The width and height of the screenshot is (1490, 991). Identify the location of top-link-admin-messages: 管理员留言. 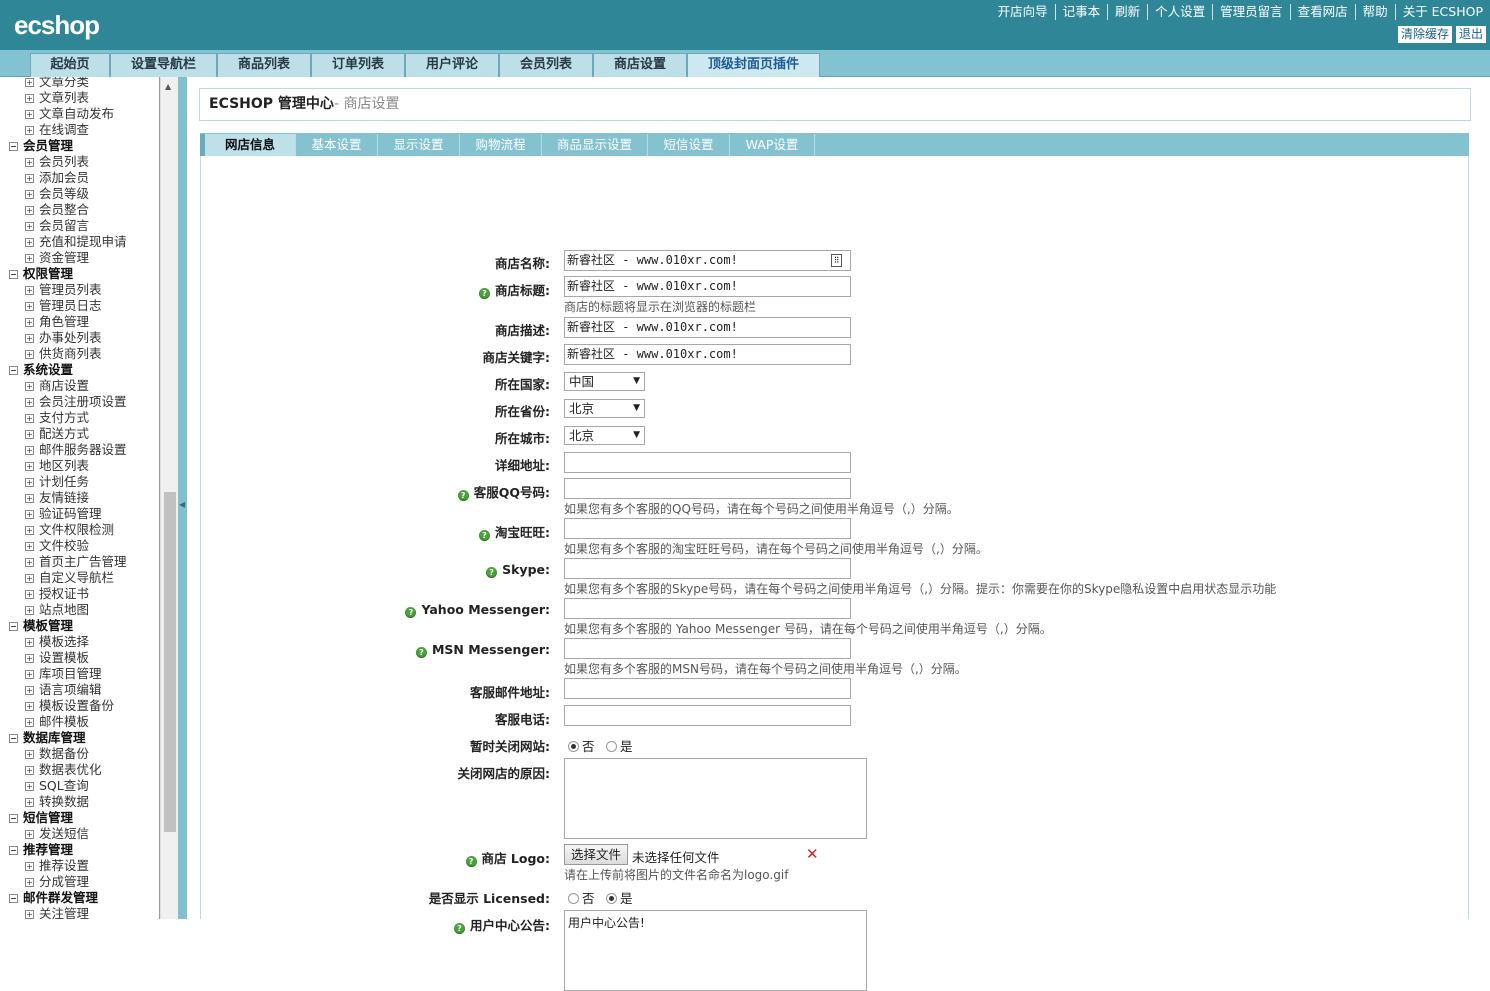
(1251, 12).